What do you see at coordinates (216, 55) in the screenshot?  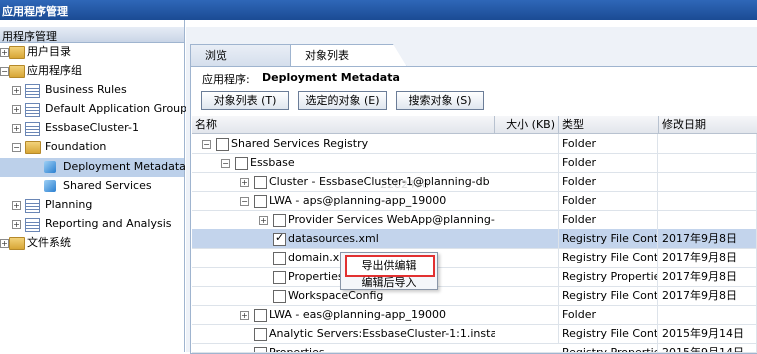 I see `tab-label: 浏览` at bounding box center [216, 55].